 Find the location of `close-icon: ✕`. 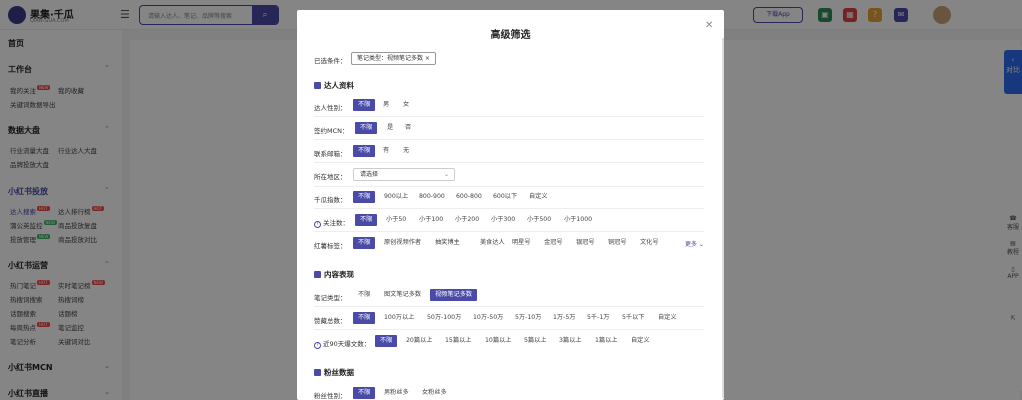

close-icon: ✕ is located at coordinates (709, 25).